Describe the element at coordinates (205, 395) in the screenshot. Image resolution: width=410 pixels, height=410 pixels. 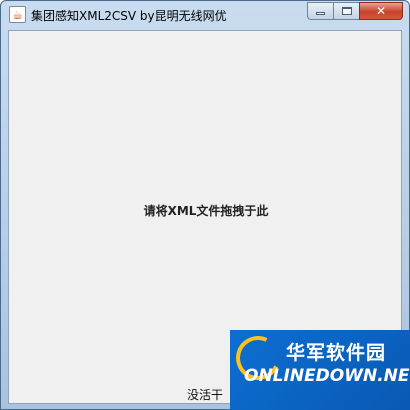
I see `status-label: 没活干` at that location.